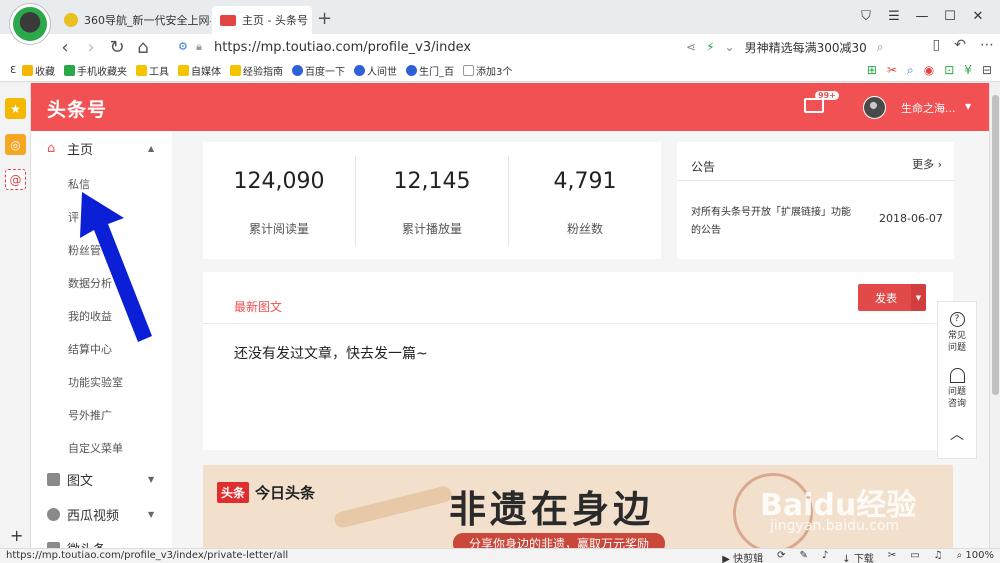 The image size is (1000, 563). What do you see at coordinates (957, 389) in the screenshot?
I see `consult-button: 问题咨询` at bounding box center [957, 389].